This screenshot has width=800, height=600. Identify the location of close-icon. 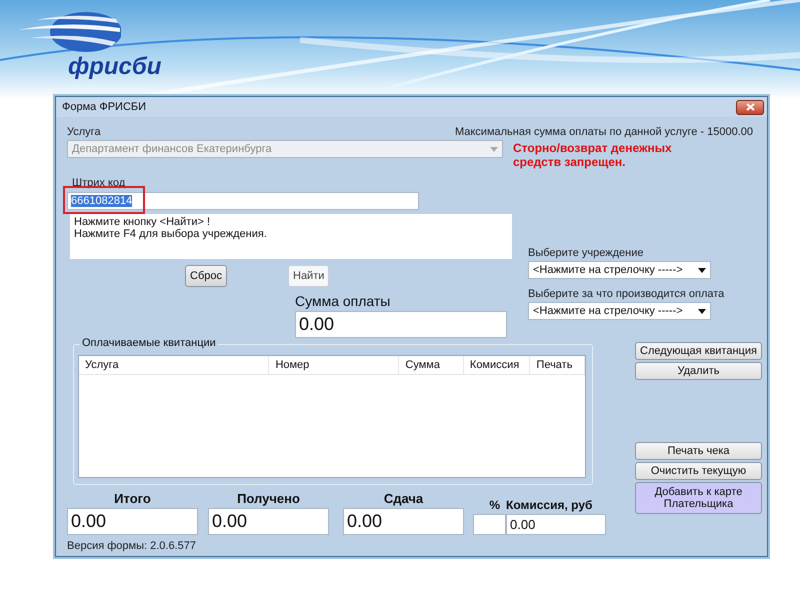
(750, 107).